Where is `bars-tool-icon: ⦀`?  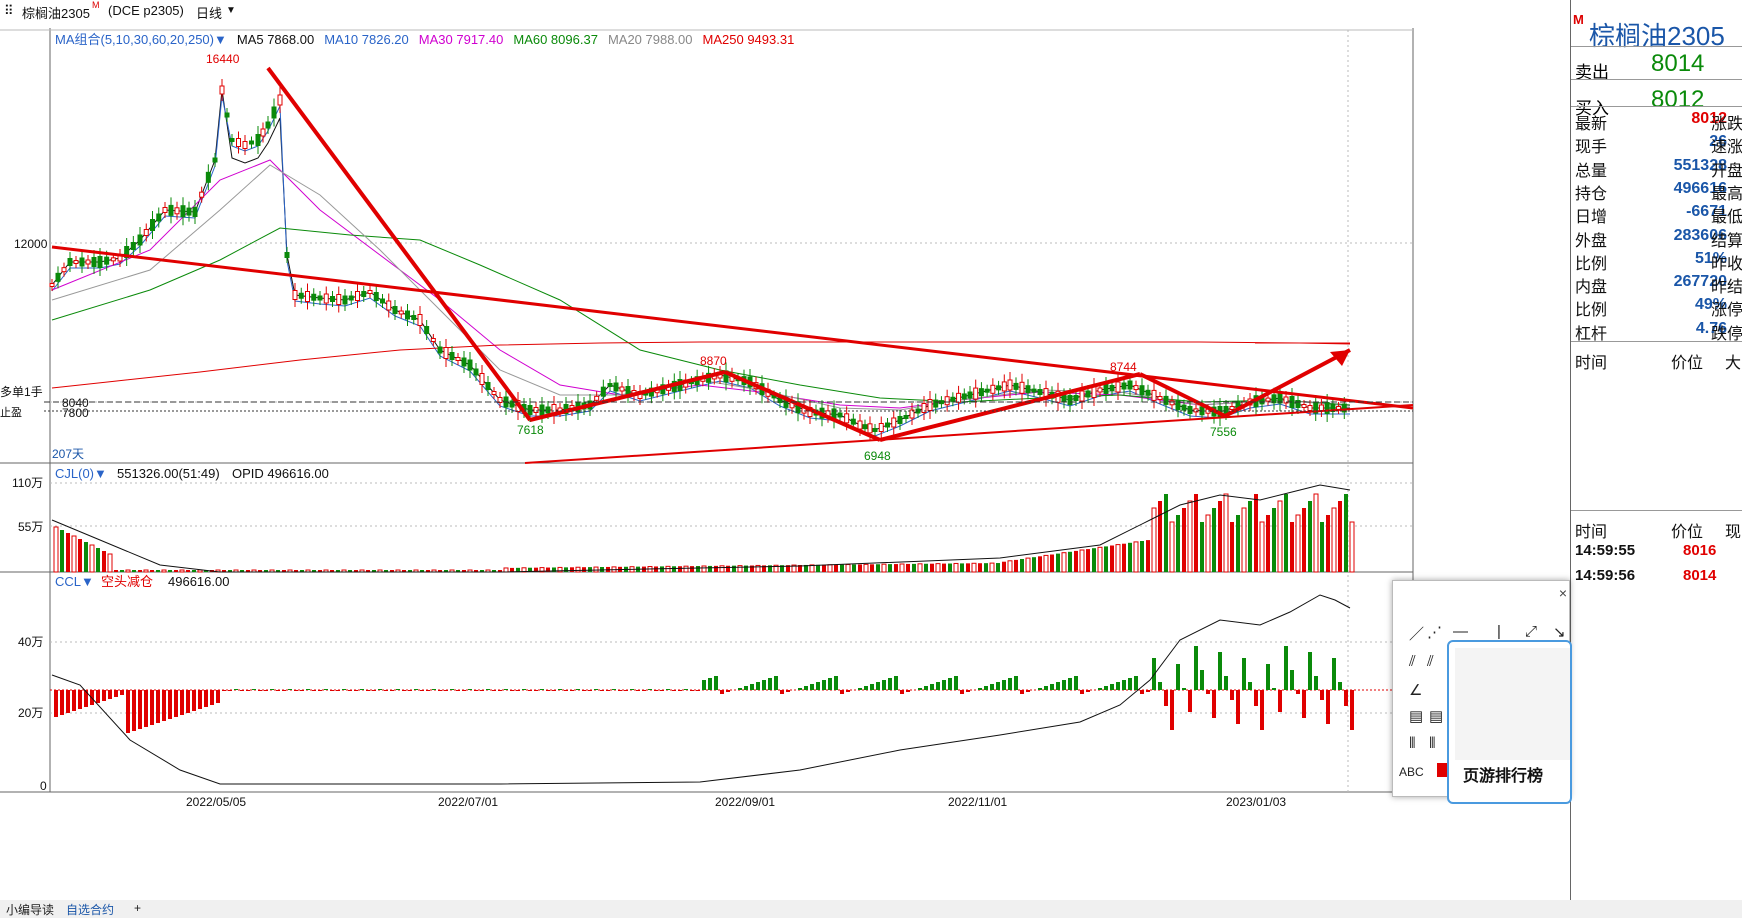 bars-tool-icon: ⦀ is located at coordinates (1432, 743).